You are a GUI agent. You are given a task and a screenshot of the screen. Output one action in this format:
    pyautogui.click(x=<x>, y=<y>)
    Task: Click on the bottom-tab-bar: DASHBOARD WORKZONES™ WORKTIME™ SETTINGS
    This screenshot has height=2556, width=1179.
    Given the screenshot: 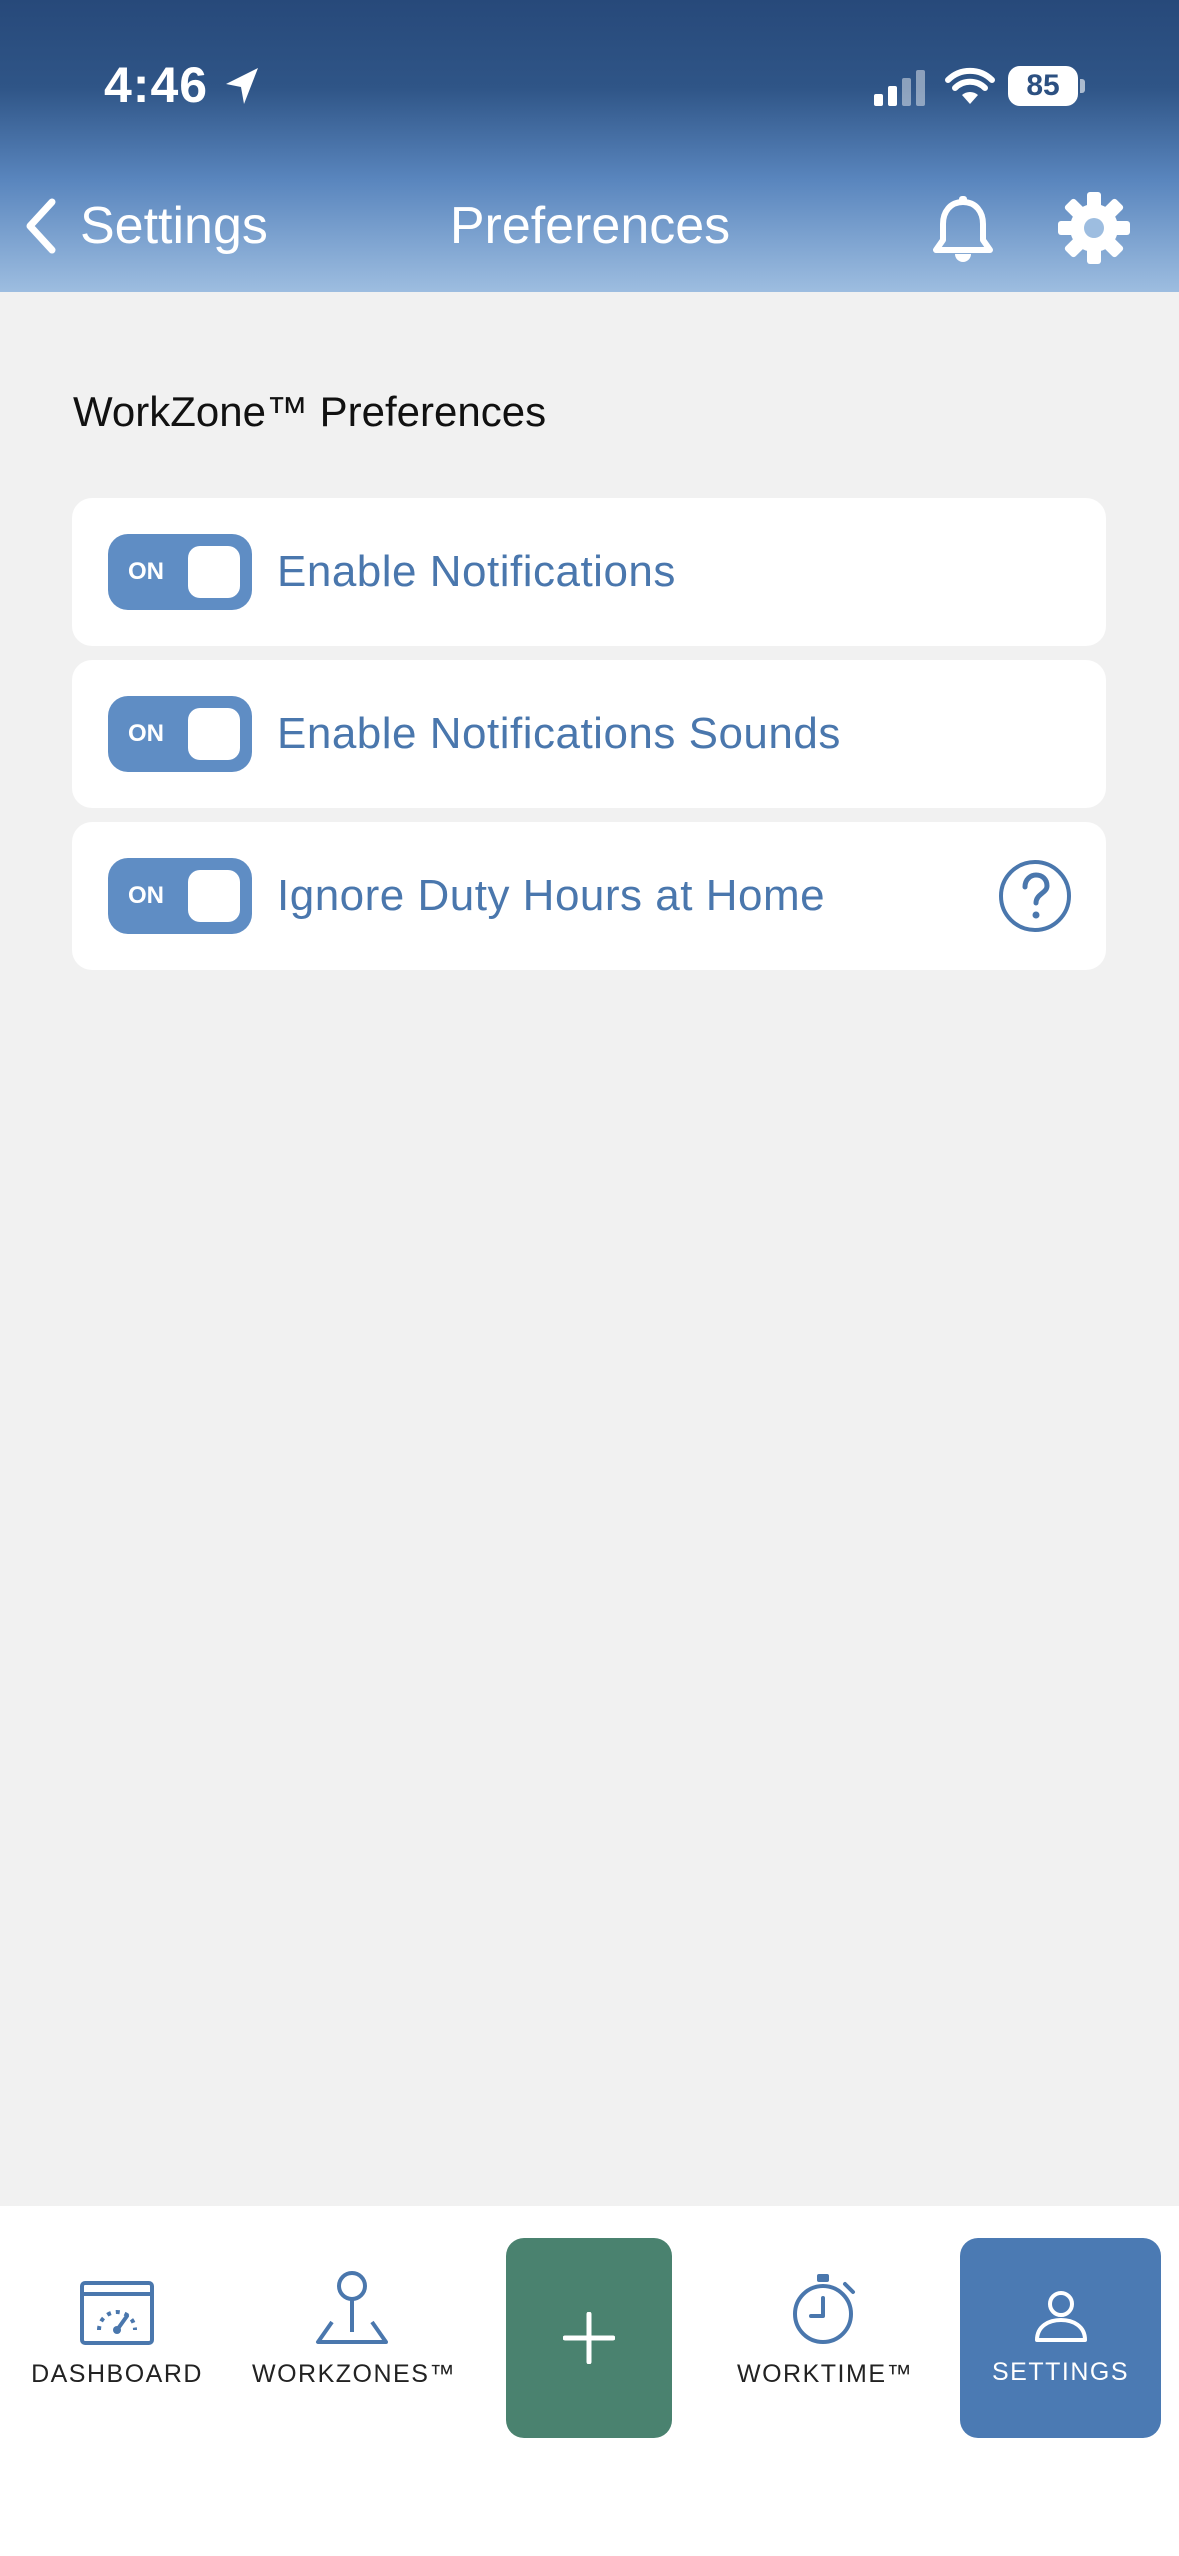 What is the action you would take?
    pyautogui.click(x=589, y=2381)
    